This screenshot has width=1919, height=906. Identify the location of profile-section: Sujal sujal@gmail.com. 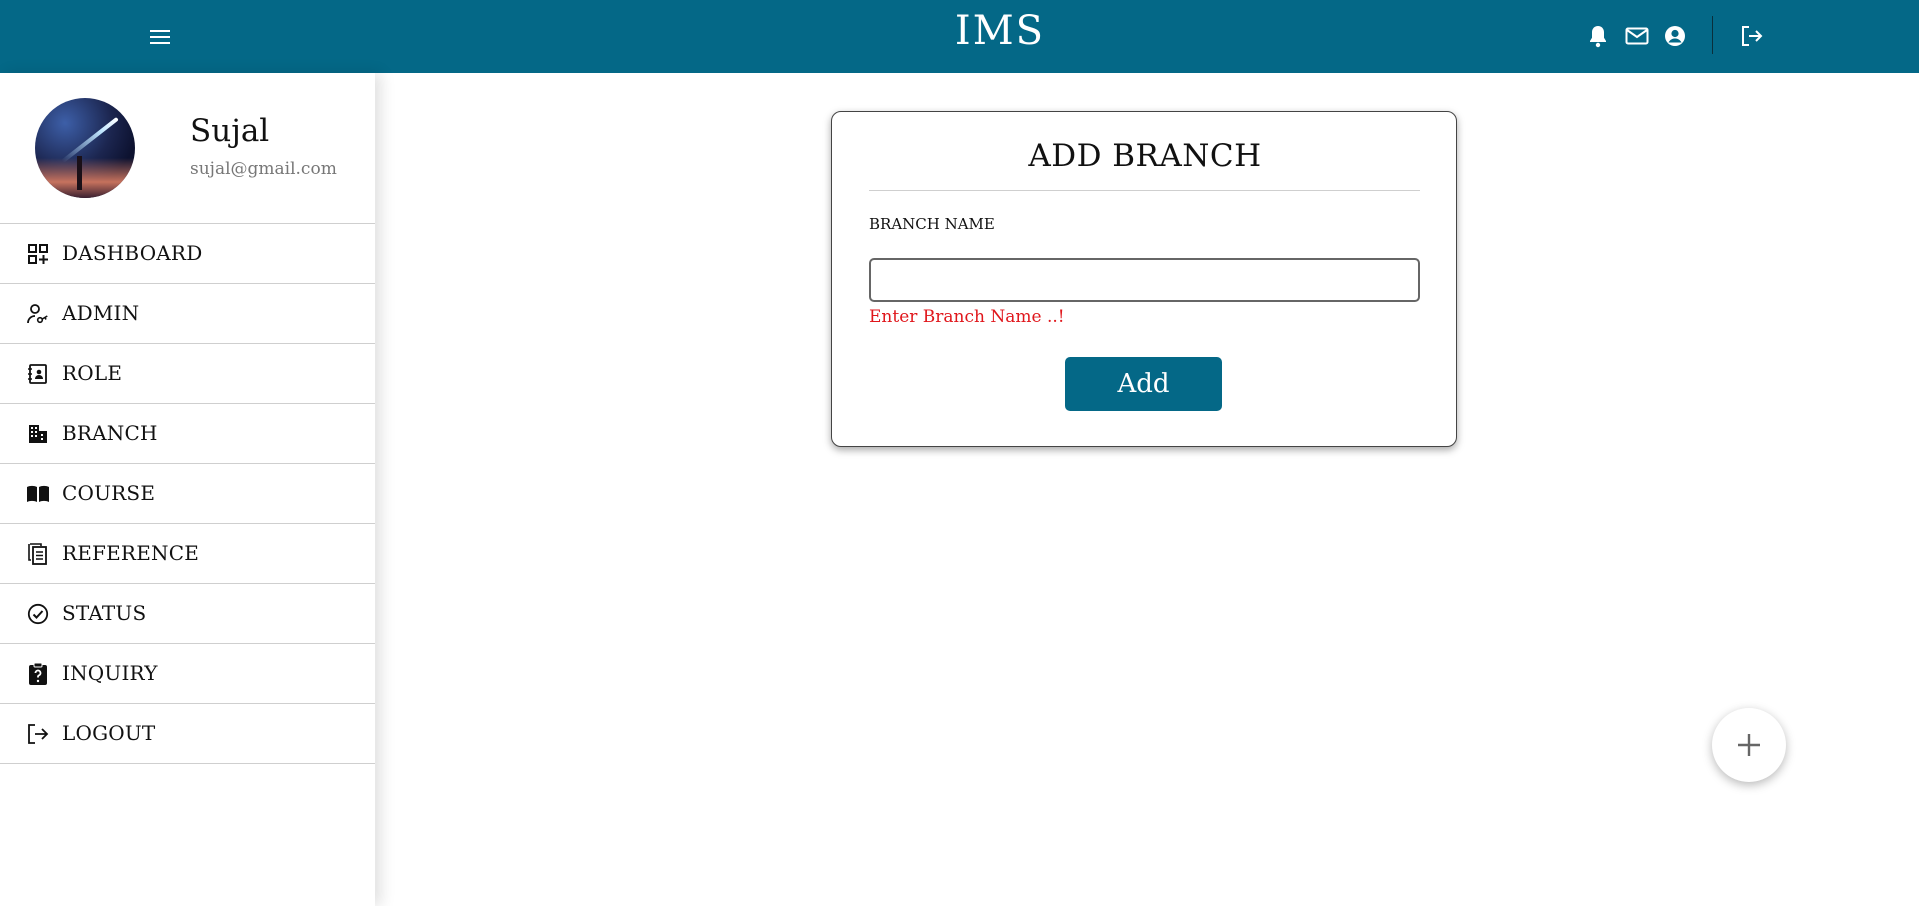
(187, 148).